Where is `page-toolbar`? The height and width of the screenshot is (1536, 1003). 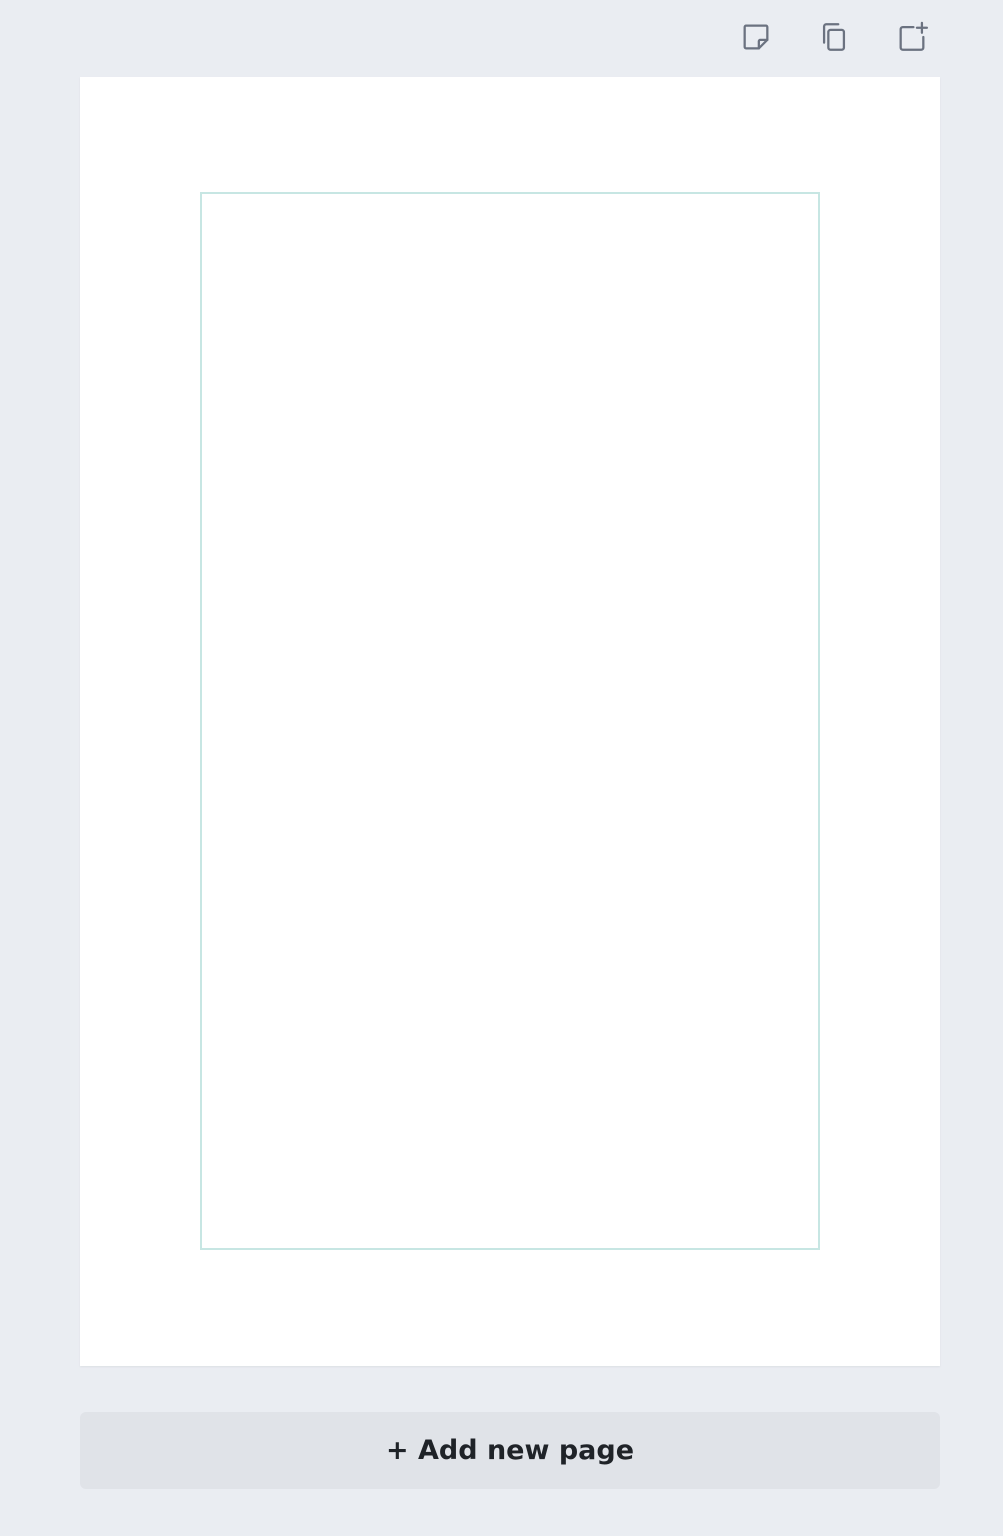 page-toolbar is located at coordinates (834, 39).